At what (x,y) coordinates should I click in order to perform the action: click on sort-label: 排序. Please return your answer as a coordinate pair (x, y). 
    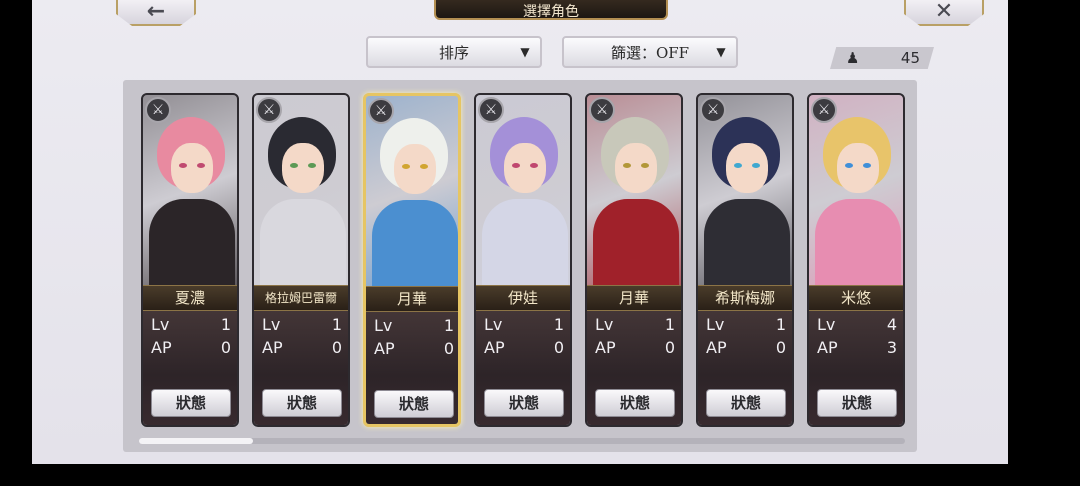
    Looking at the image, I should click on (453, 52).